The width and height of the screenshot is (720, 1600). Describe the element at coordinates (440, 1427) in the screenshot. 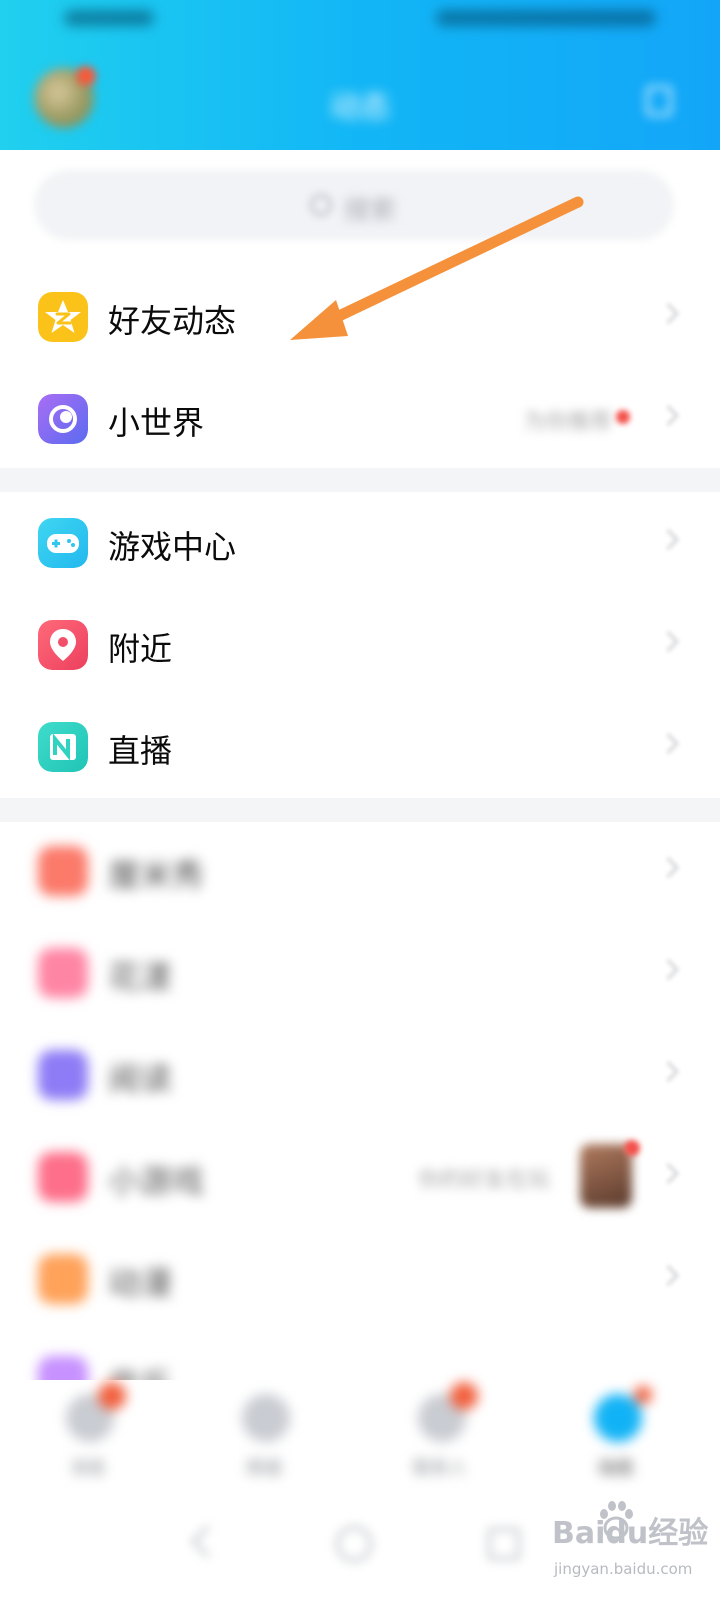

I see `tab-contacts: 联系人` at that location.